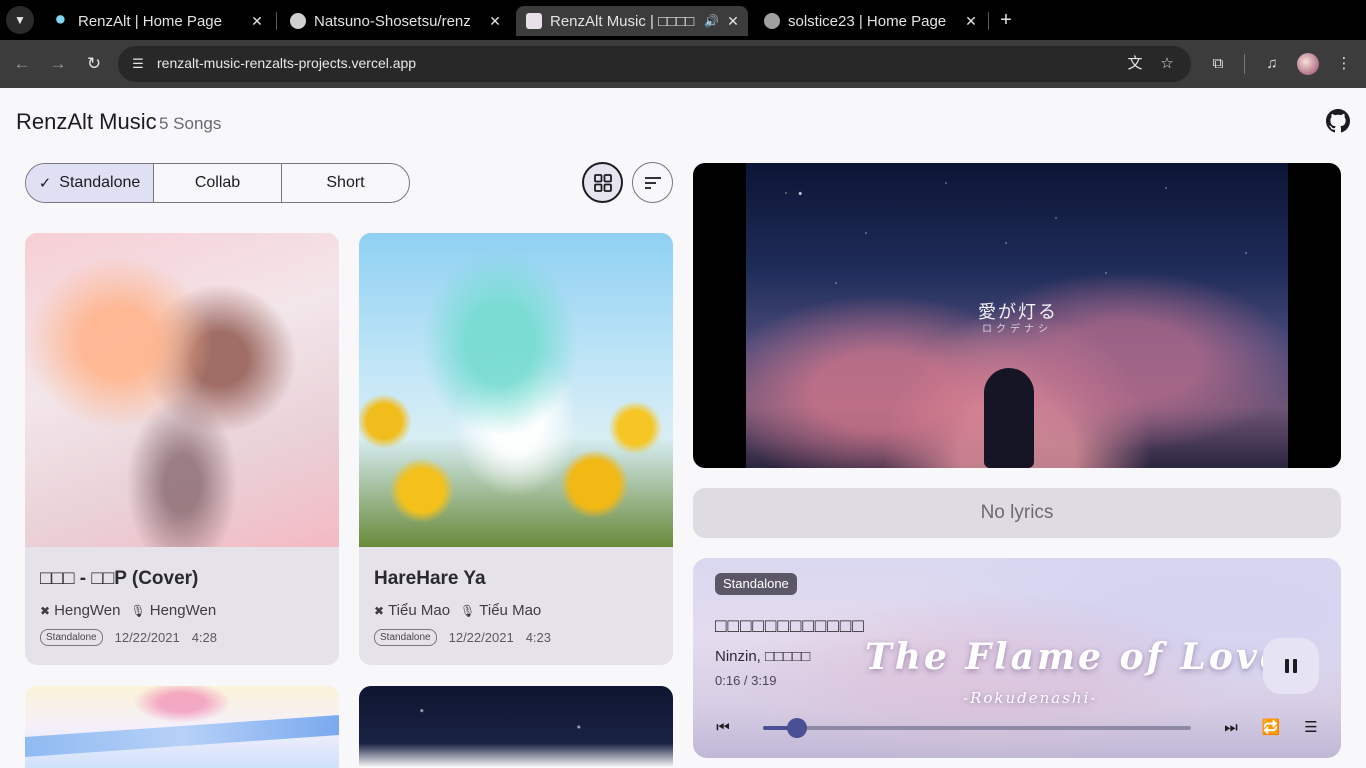  Describe the element at coordinates (138, 64) in the screenshot. I see `site-info-icon: ☰` at that location.